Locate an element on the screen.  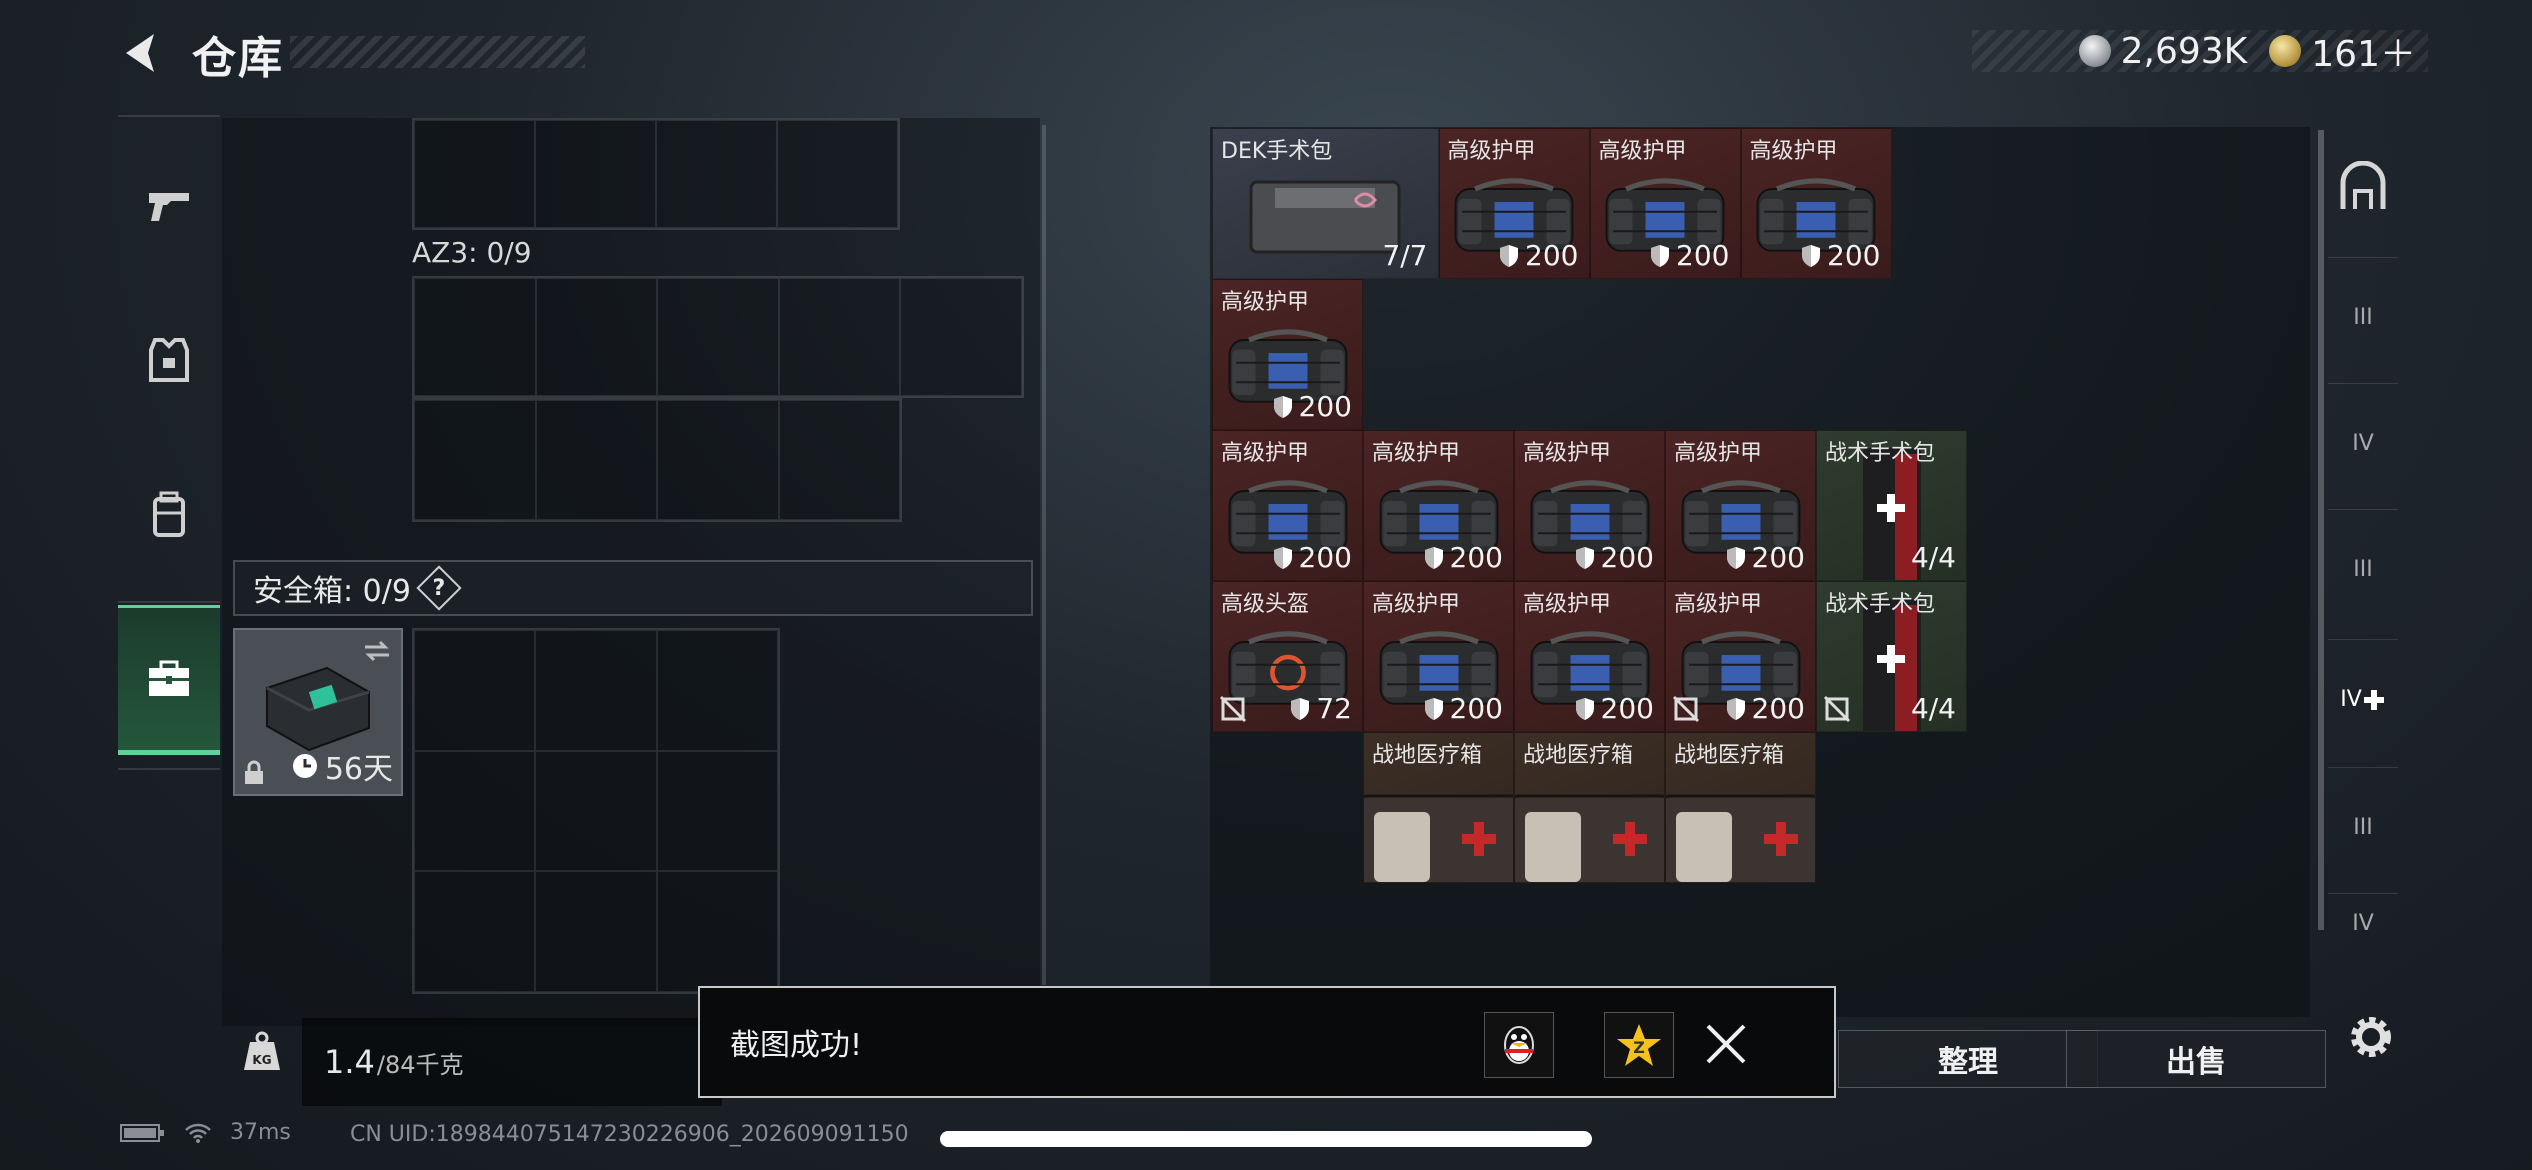
close-icon is located at coordinates (1726, 1044).